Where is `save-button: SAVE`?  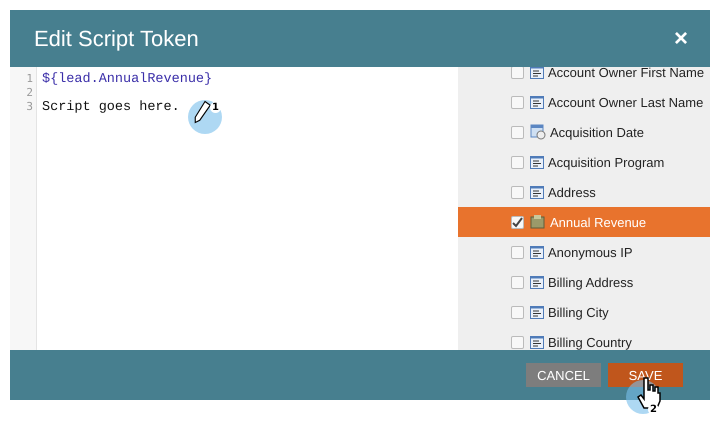 save-button: SAVE is located at coordinates (645, 375).